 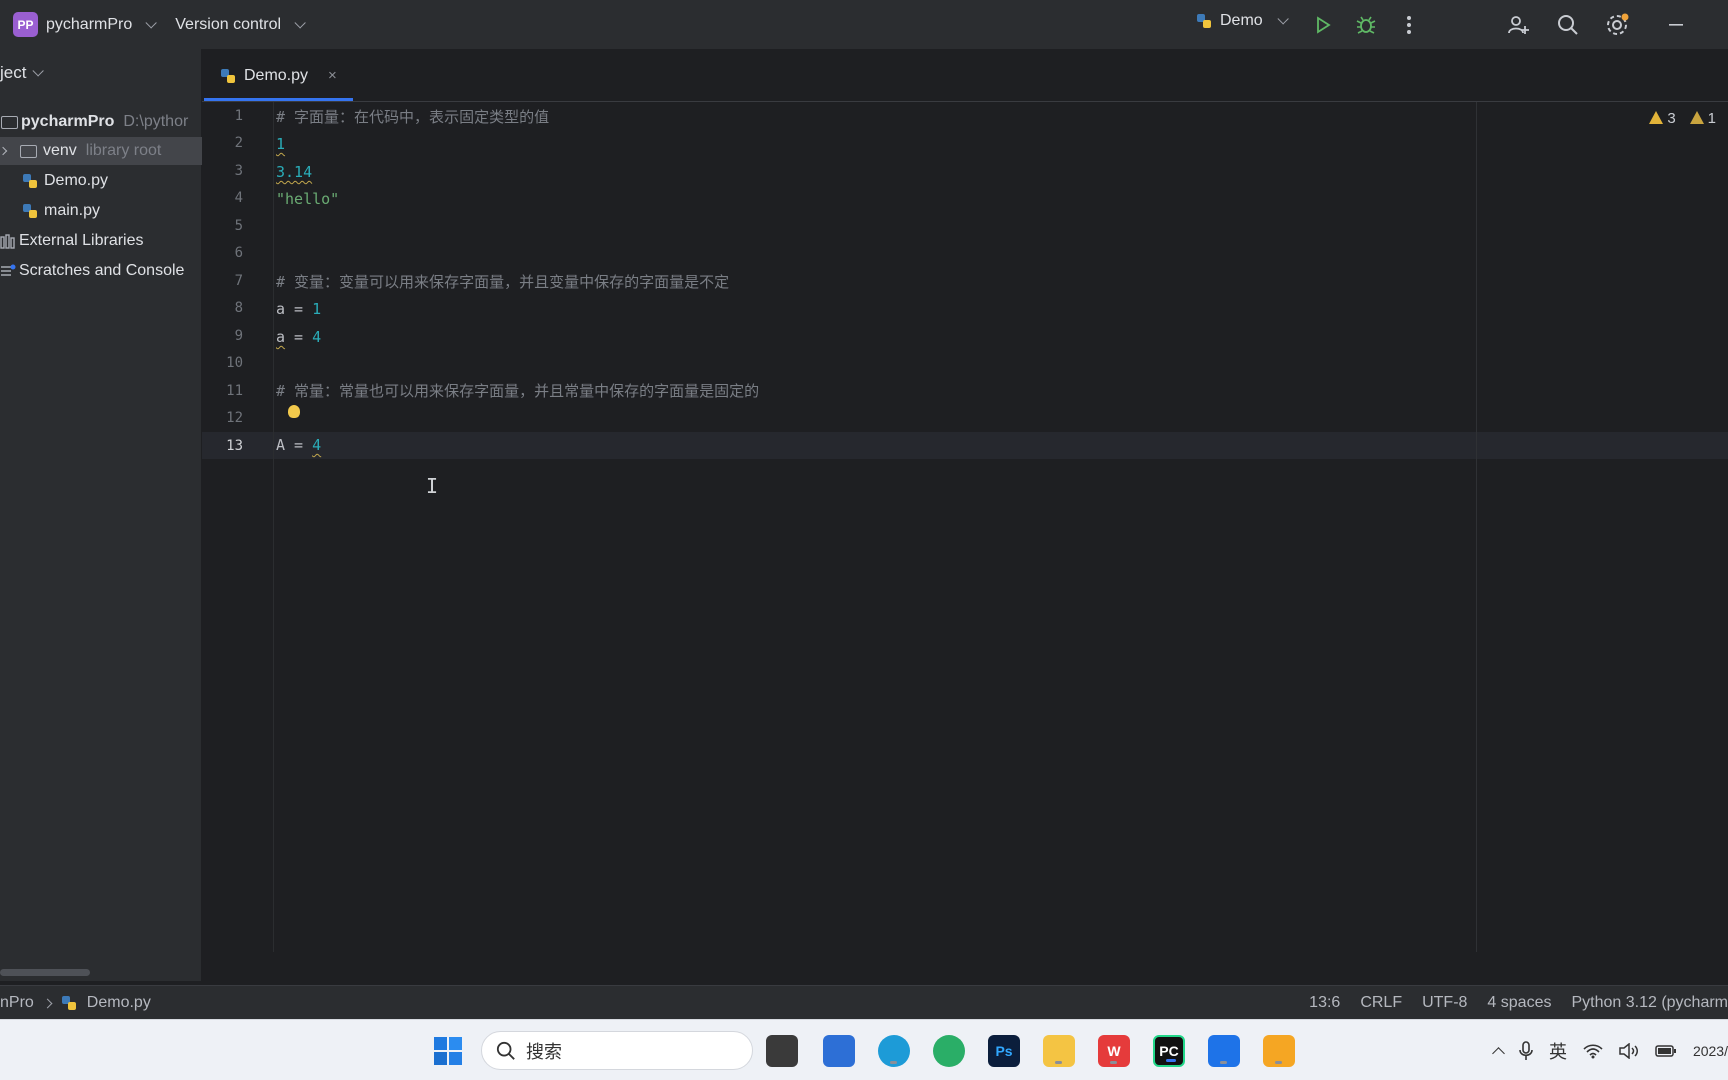 What do you see at coordinates (1114, 1051) in the screenshot?
I see `wps-office-icon: W` at bounding box center [1114, 1051].